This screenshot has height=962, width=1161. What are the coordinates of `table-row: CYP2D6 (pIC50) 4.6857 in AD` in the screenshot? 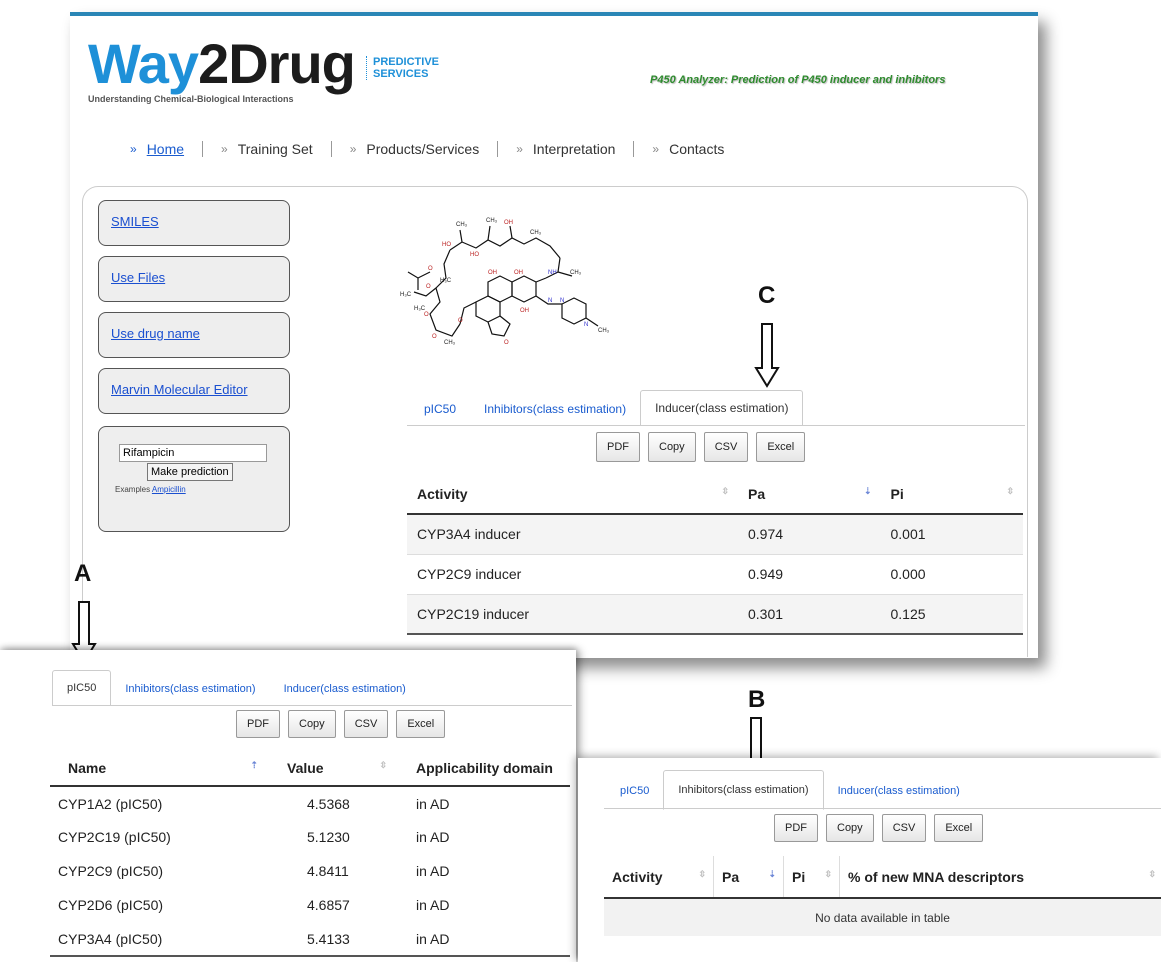 It's located at (310, 905).